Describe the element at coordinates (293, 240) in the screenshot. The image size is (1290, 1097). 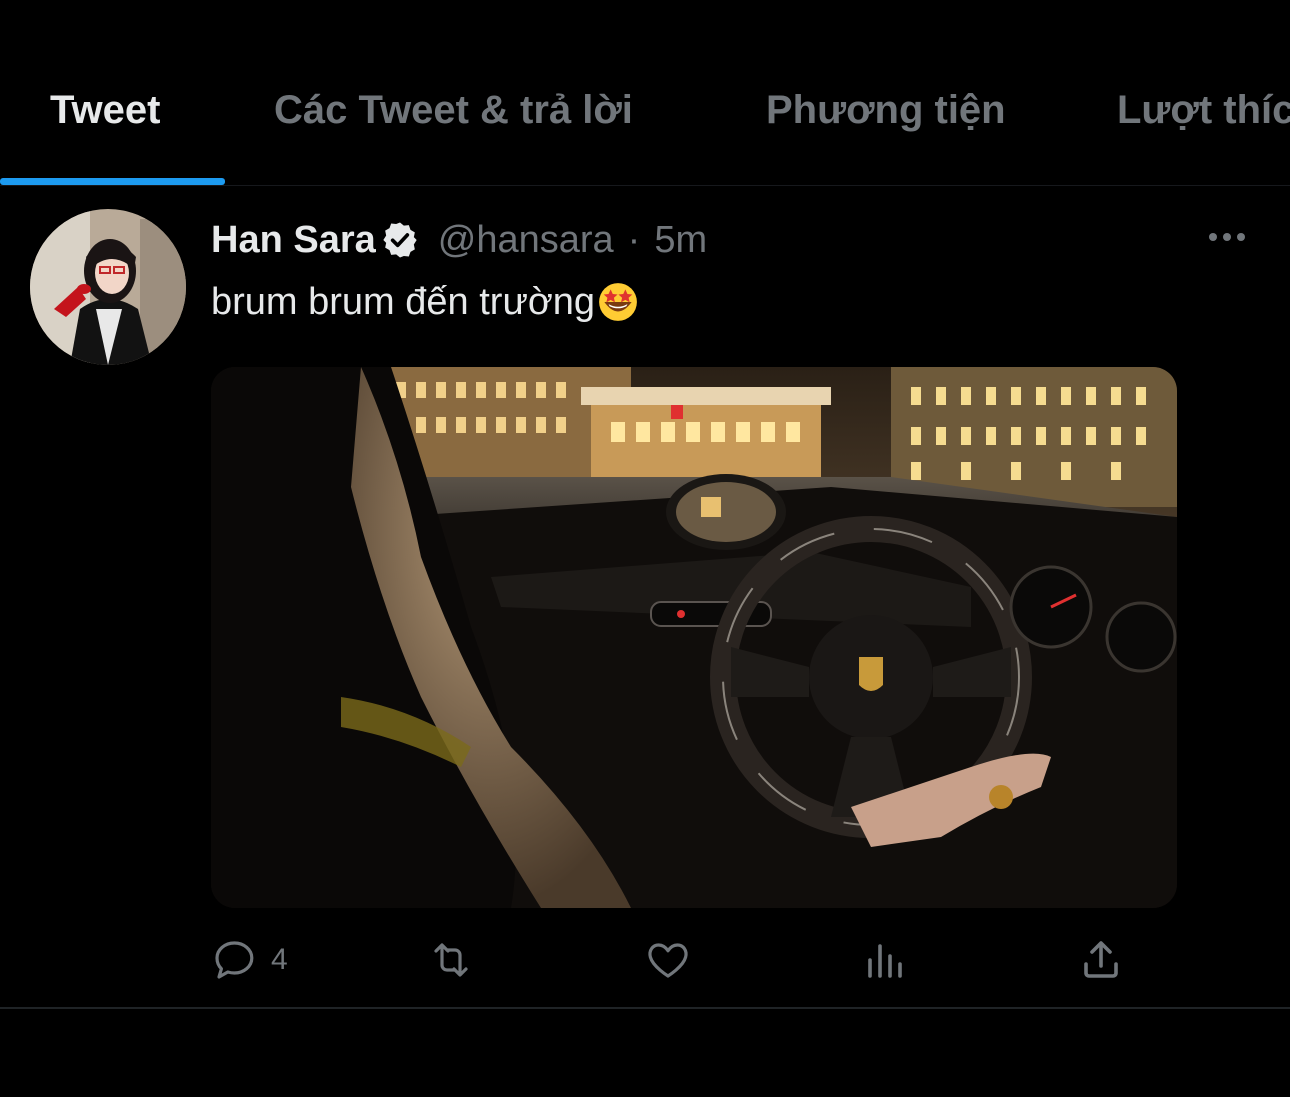
I see `display-name: Han Sara` at that location.